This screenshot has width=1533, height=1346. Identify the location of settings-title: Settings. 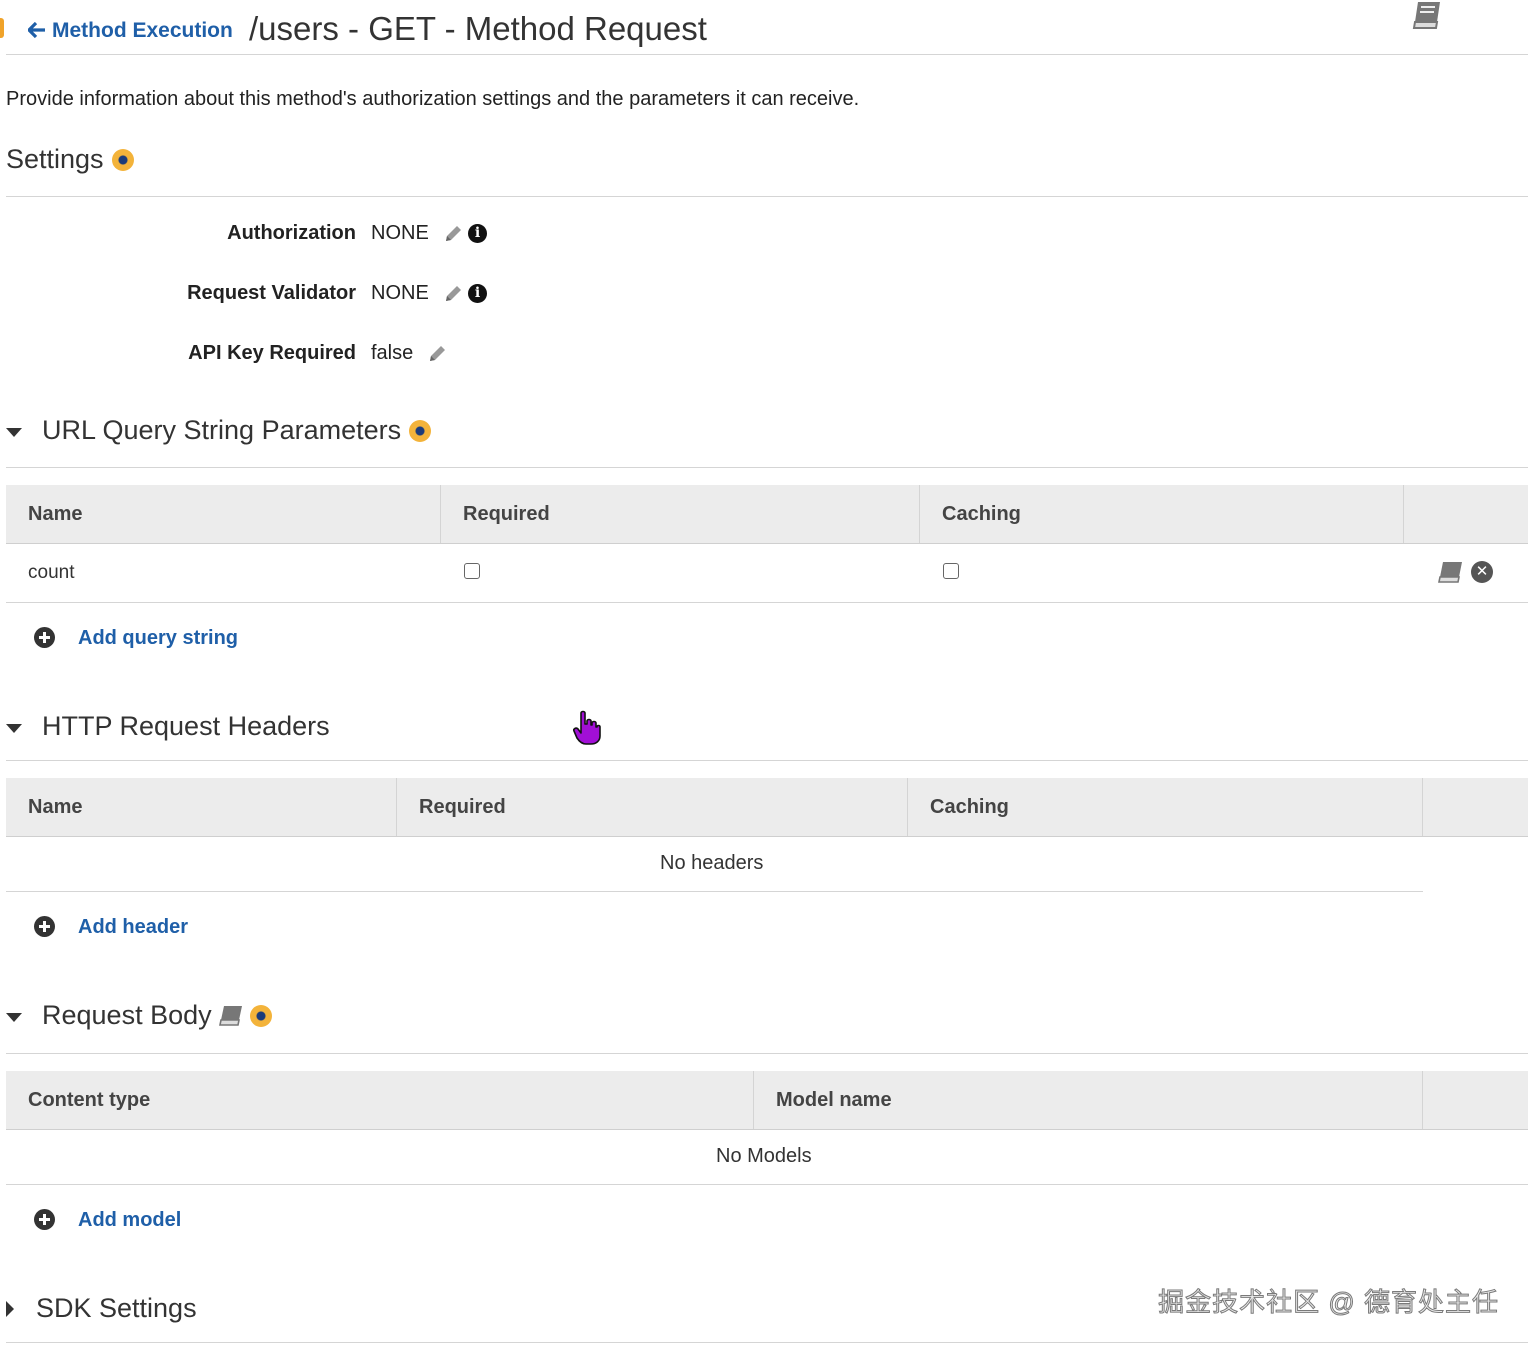
(55, 159).